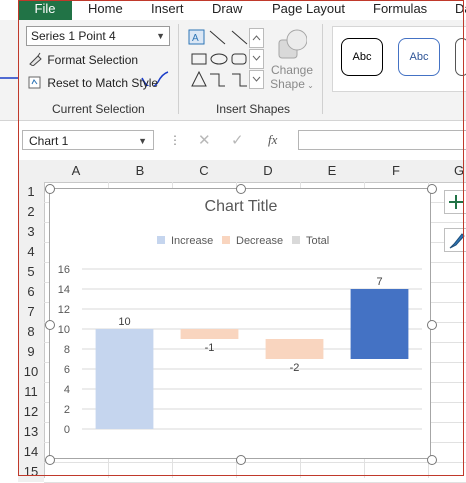 The height and width of the screenshot is (483, 466). Describe the element at coordinates (31, 332) in the screenshot. I see `row-header-8: 8` at that location.